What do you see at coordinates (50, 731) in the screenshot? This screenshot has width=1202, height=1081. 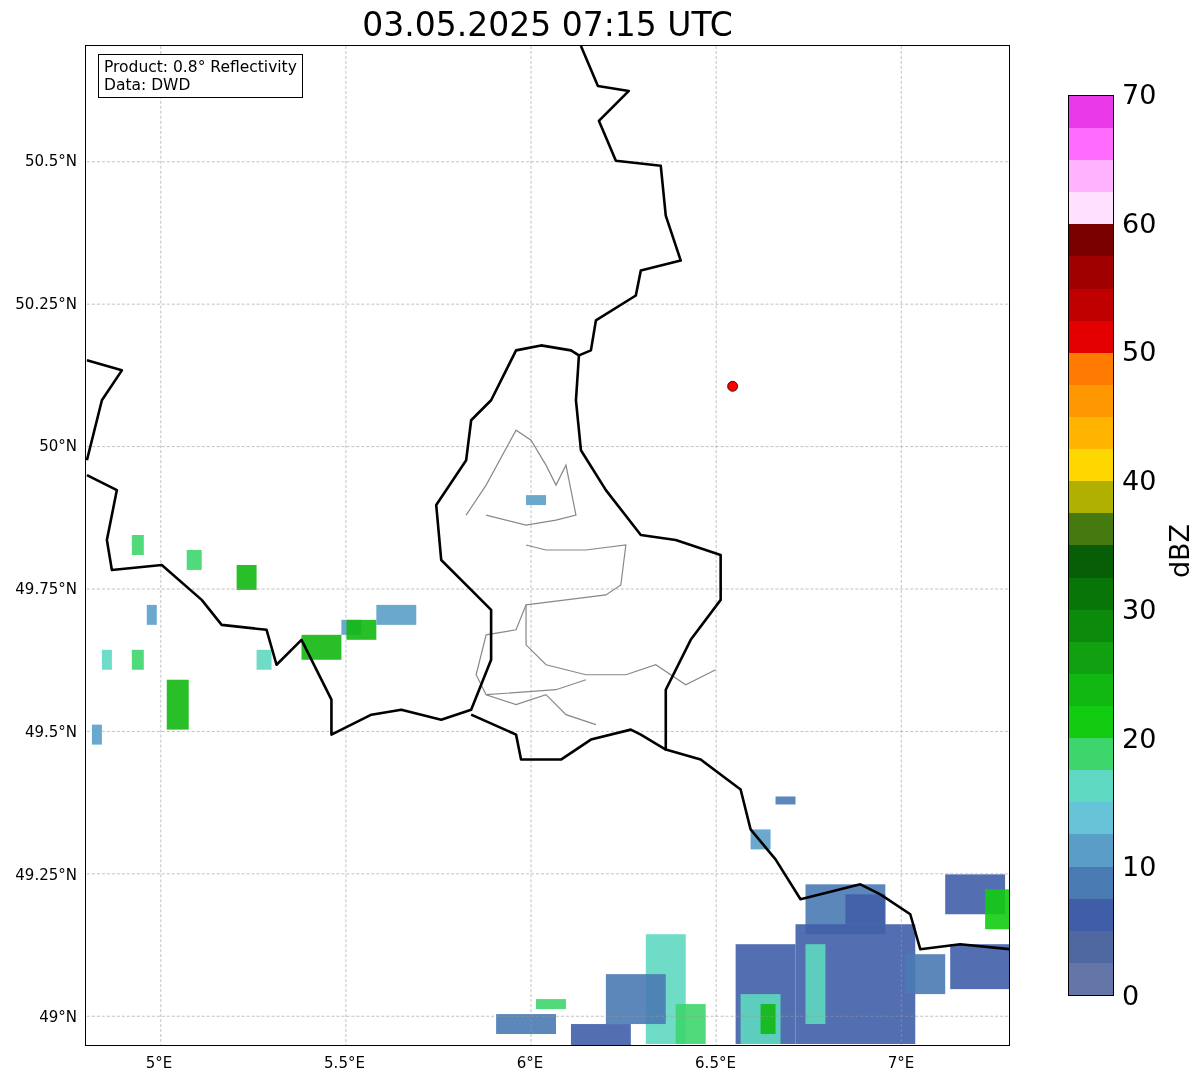 I see `tick-label: 49.5°N` at bounding box center [50, 731].